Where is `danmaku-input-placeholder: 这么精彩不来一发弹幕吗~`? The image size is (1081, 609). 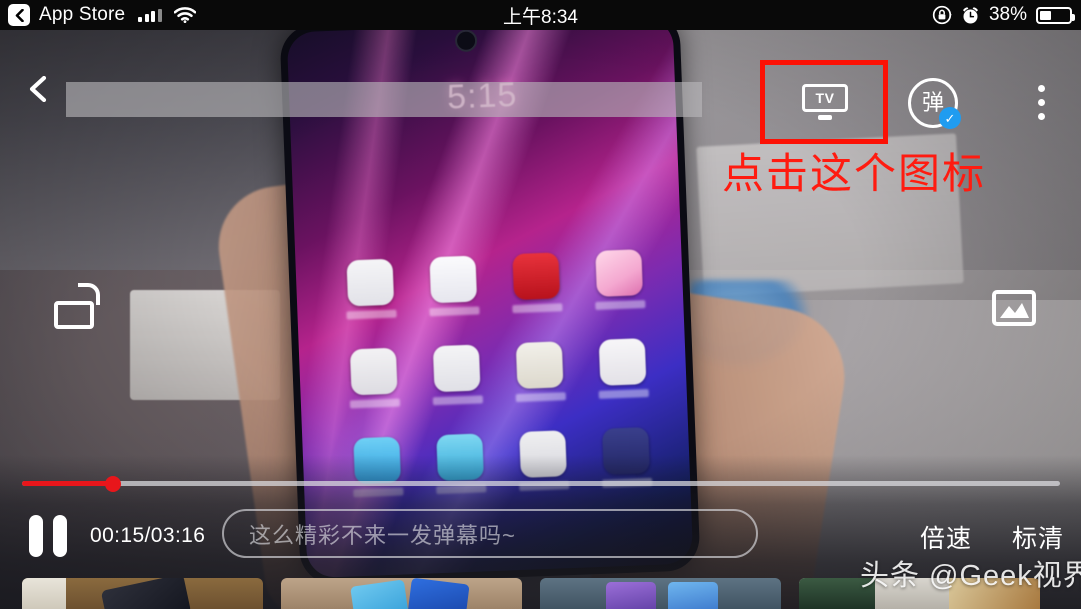 danmaku-input-placeholder: 这么精彩不来一发弹幕吗~ is located at coordinates (382, 535).